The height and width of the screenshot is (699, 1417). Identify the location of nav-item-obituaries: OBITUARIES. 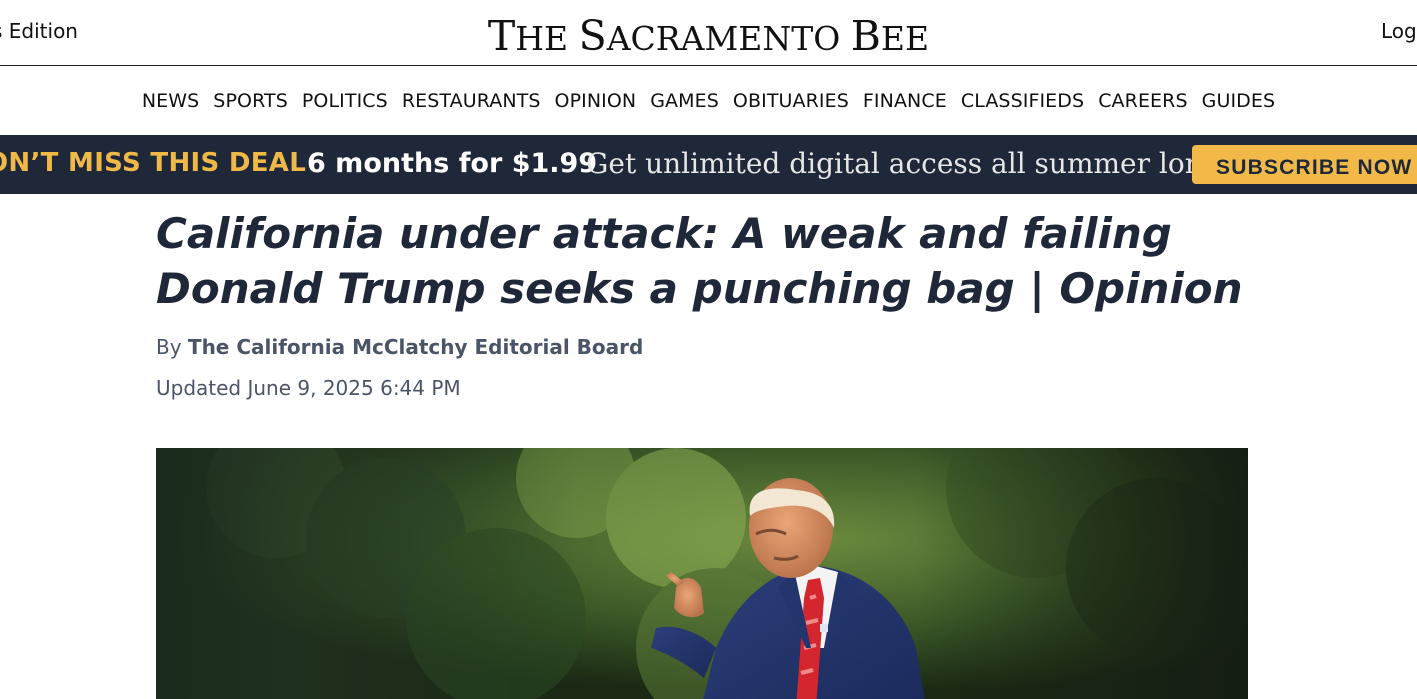
(791, 101).